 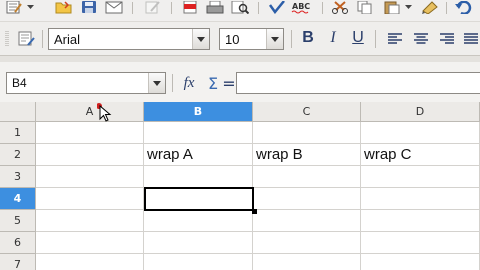 I want to click on save-icon, so click(x=89, y=7).